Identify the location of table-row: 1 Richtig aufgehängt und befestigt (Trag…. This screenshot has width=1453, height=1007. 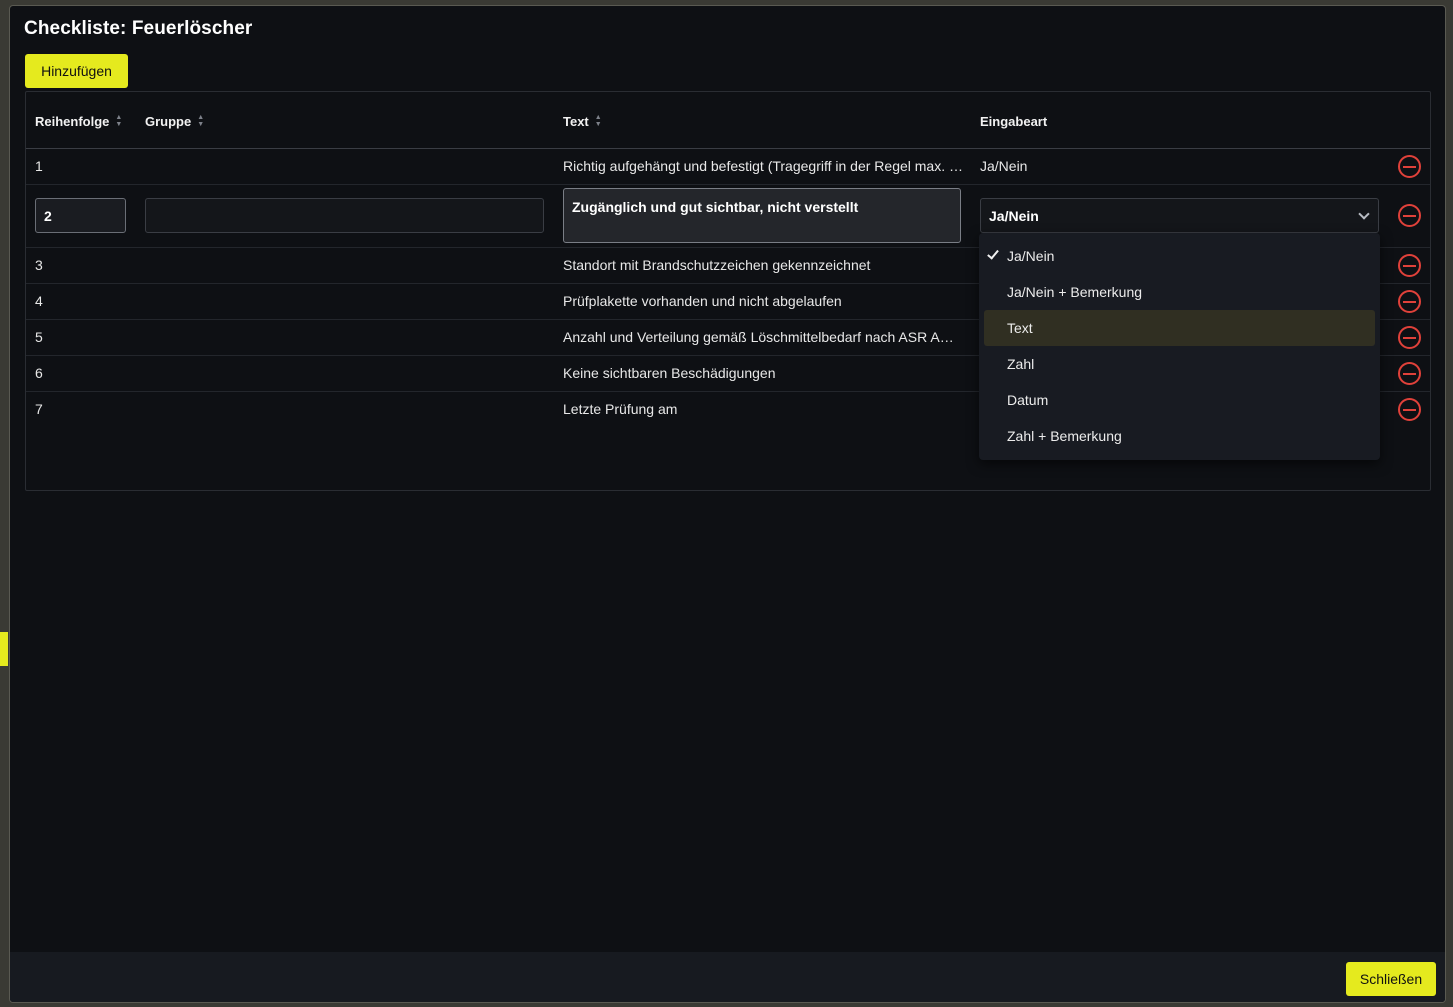
(728, 167).